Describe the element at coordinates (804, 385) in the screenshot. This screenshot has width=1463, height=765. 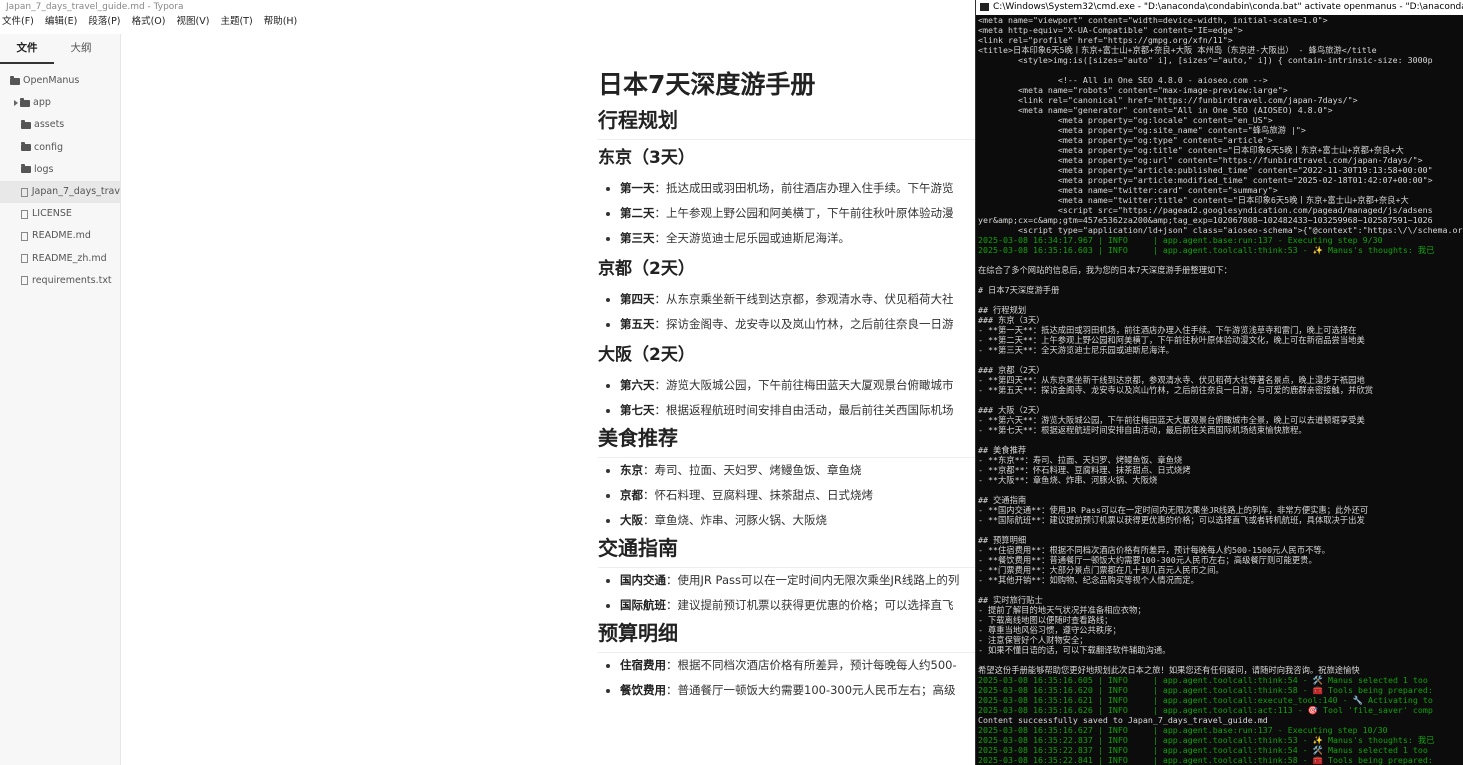
I see `item-text: ：游览大阪城公园，下午前往梅田蓝天大厦观景台俯瞰城市` at that location.